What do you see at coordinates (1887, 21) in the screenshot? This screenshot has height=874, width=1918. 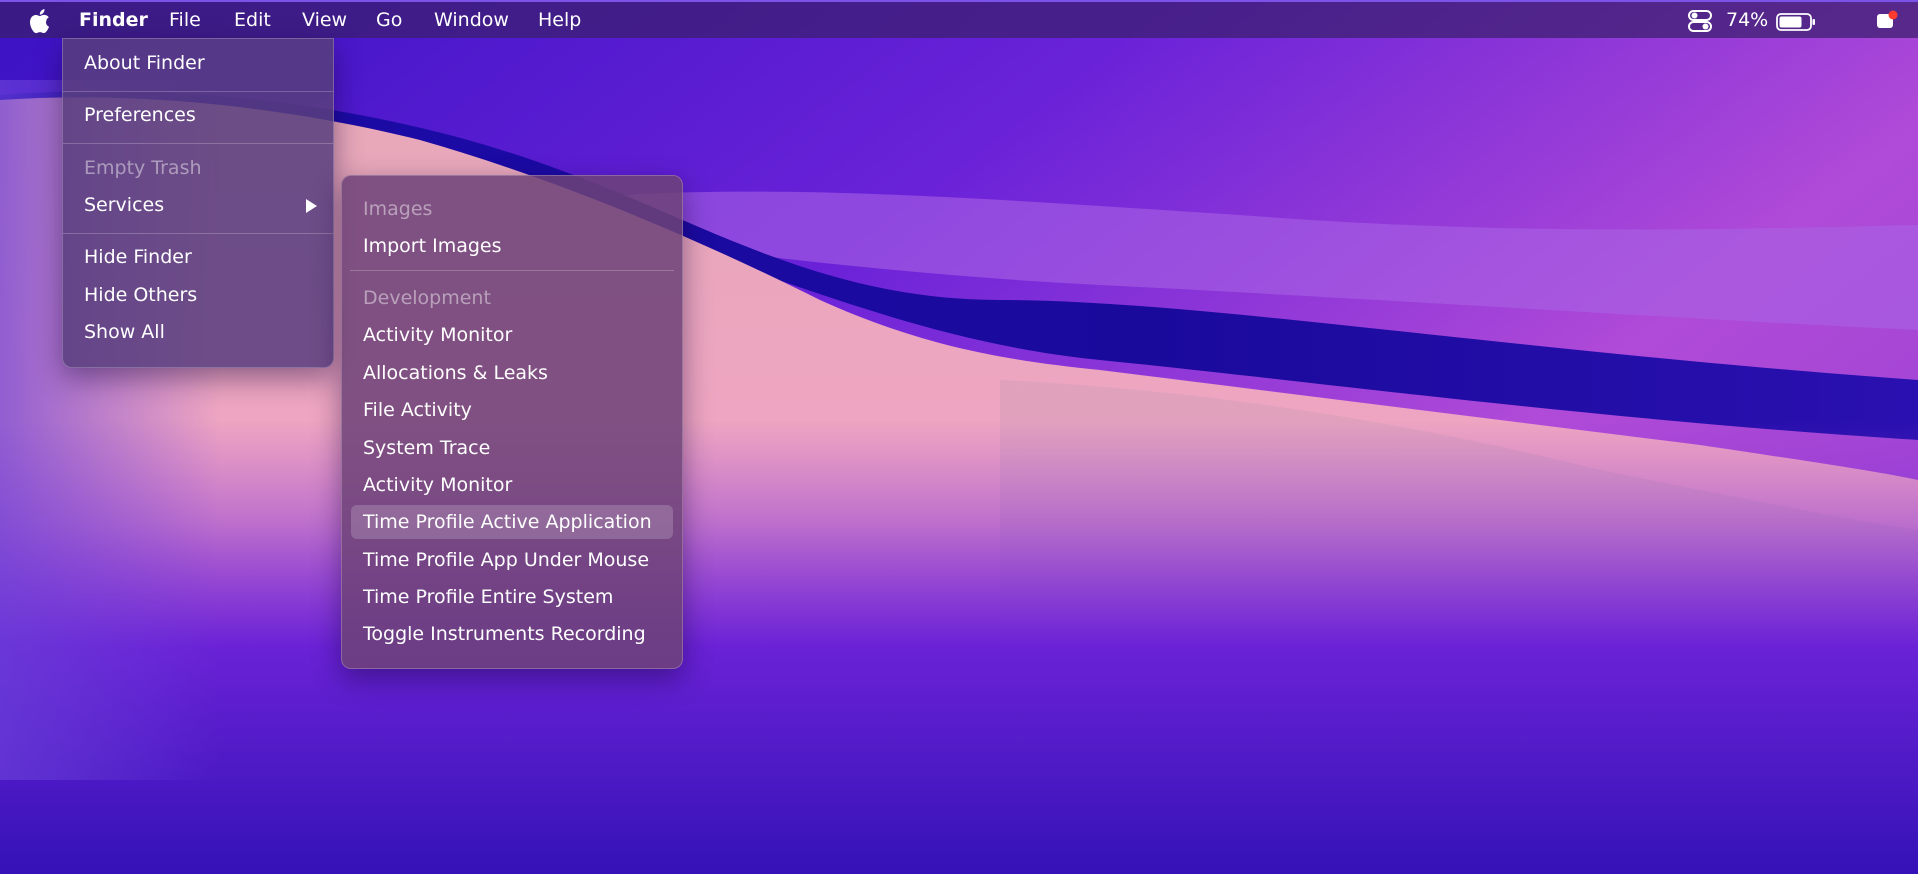 I see `notification-icon` at bounding box center [1887, 21].